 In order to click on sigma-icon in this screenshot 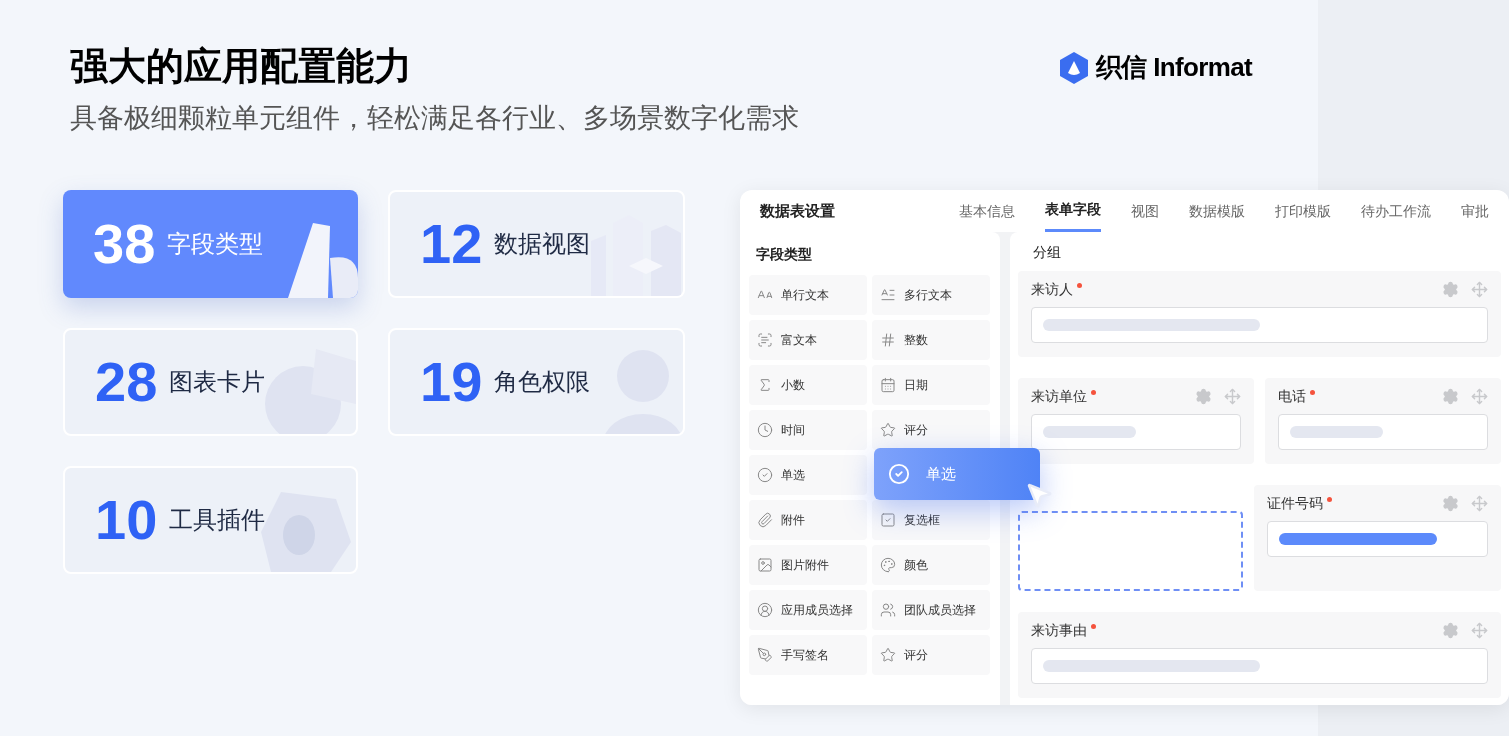, I will do `click(765, 385)`.